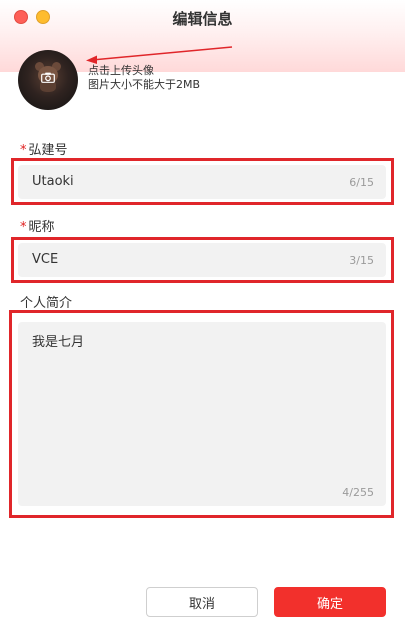 The image size is (405, 637). What do you see at coordinates (159, 55) in the screenshot?
I see `annotation-arrow` at bounding box center [159, 55].